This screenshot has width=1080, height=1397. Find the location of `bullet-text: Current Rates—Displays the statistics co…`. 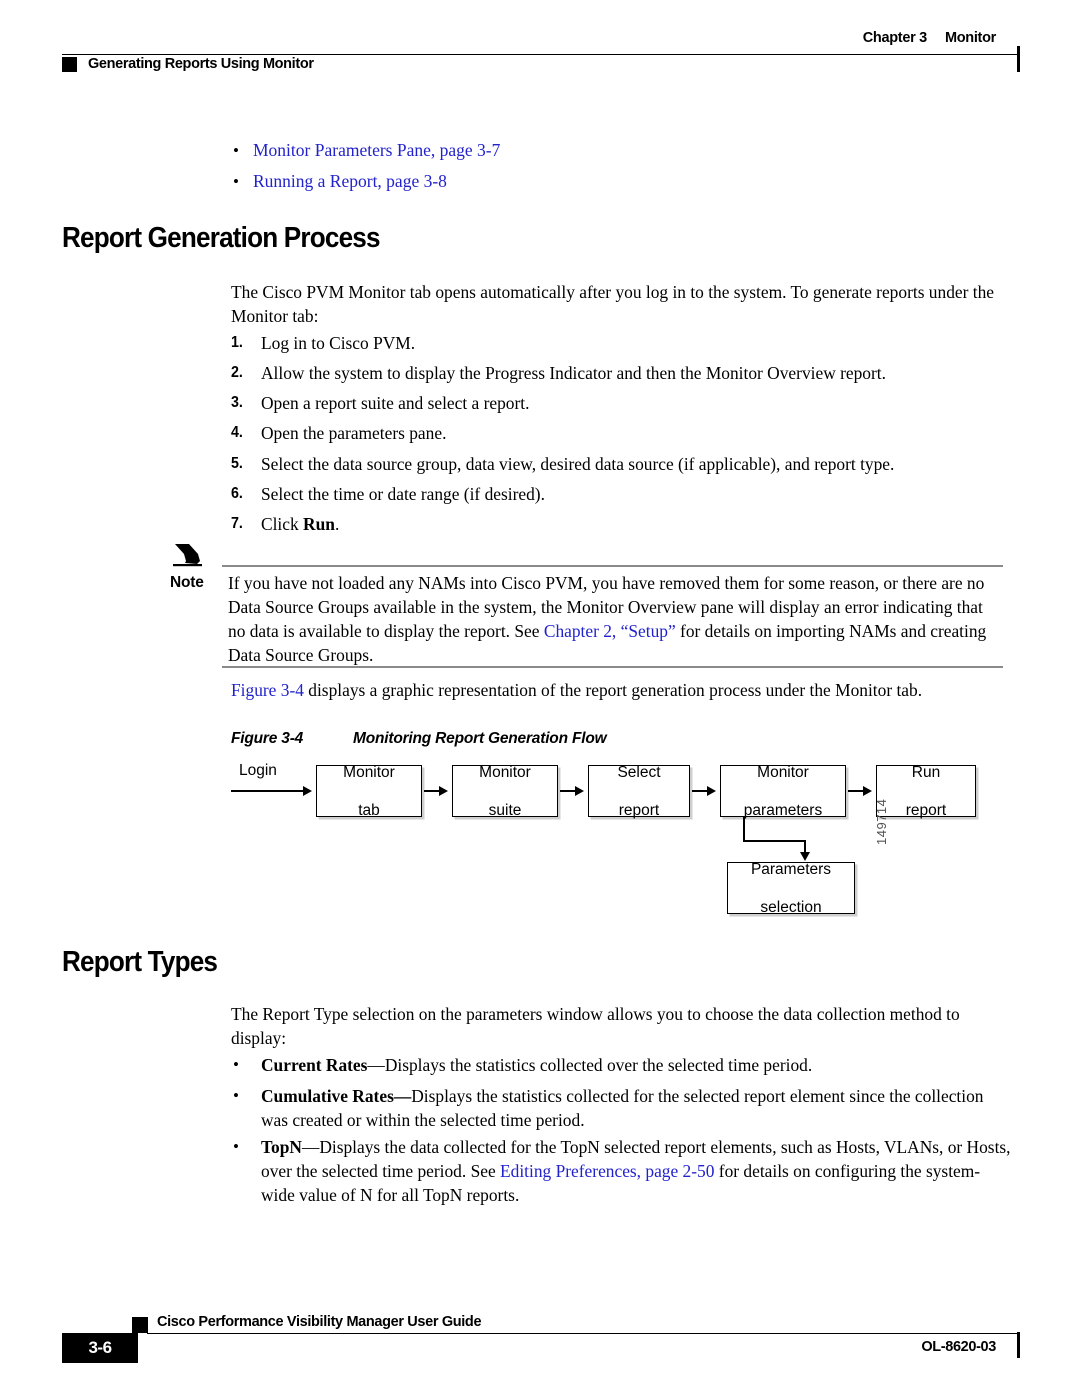

bullet-text: Current Rates—Displays the statistics co… is located at coordinates (636, 1065).